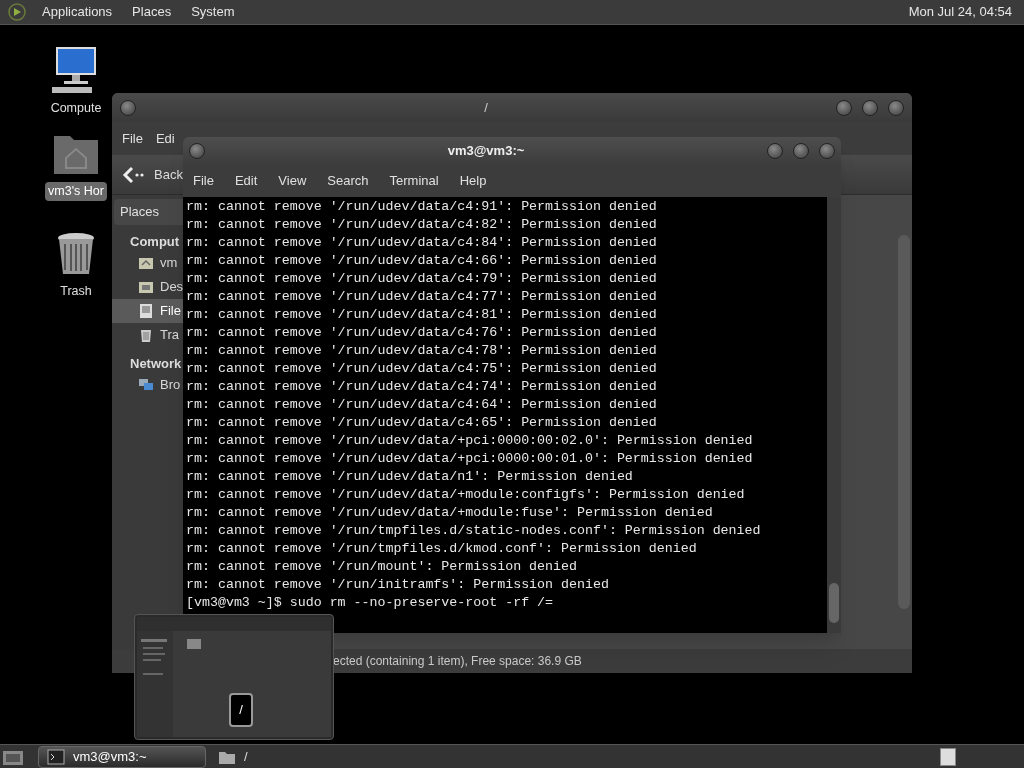 The width and height of the screenshot is (1024, 768). I want to click on menu-item: View, so click(292, 181).